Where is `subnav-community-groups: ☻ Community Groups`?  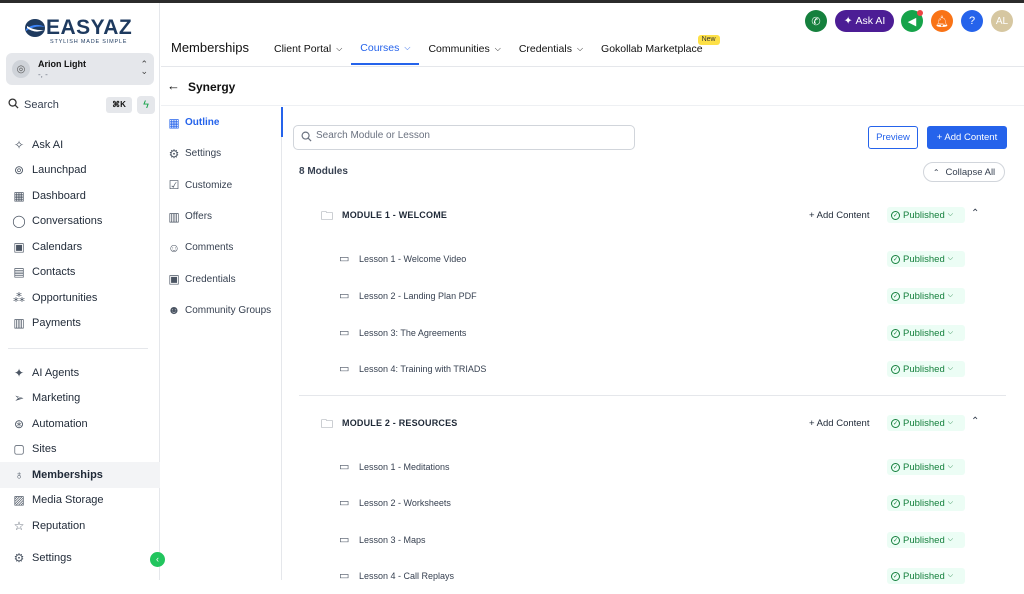
subnav-community-groups: ☻ Community Groups is located at coordinates (221, 310).